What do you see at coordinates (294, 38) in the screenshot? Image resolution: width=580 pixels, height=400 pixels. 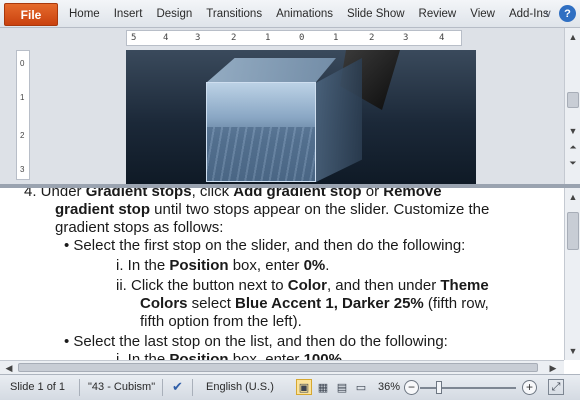 I see `horizontal-ruler: 5 4 3 2 1 0 1 2 3 4` at bounding box center [294, 38].